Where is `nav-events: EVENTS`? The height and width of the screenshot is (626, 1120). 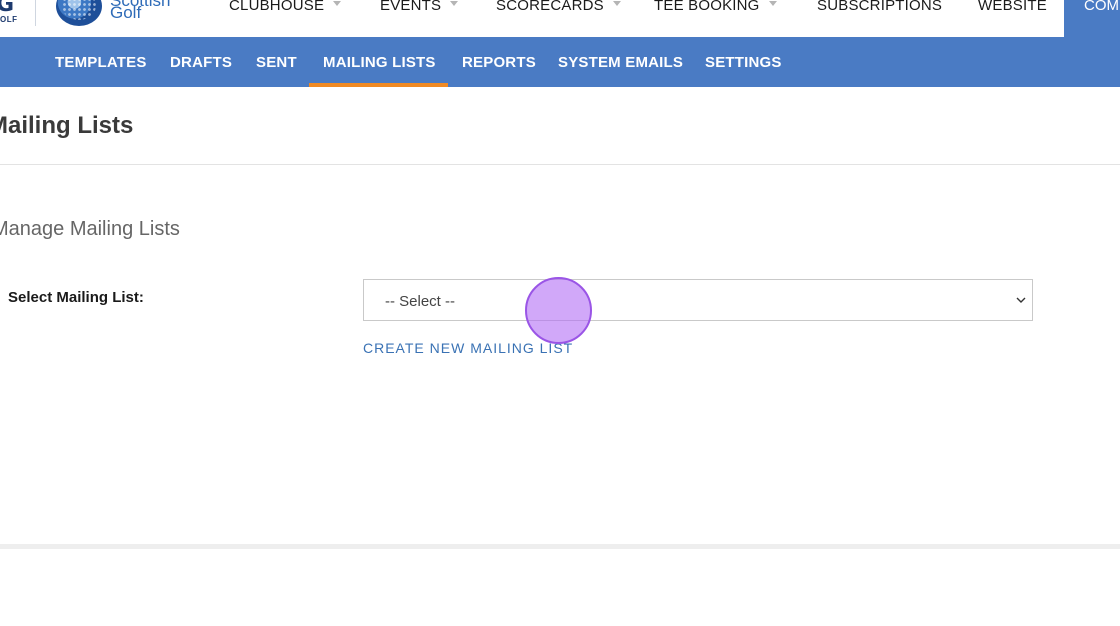
nav-events: EVENTS is located at coordinates (419, 7).